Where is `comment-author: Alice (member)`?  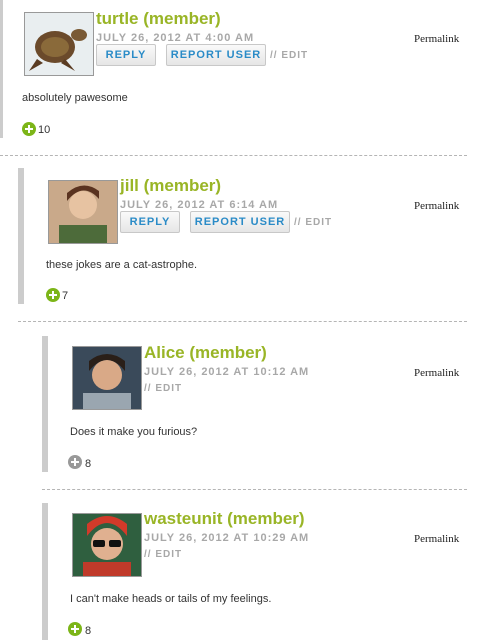 comment-author: Alice (member) is located at coordinates (205, 353).